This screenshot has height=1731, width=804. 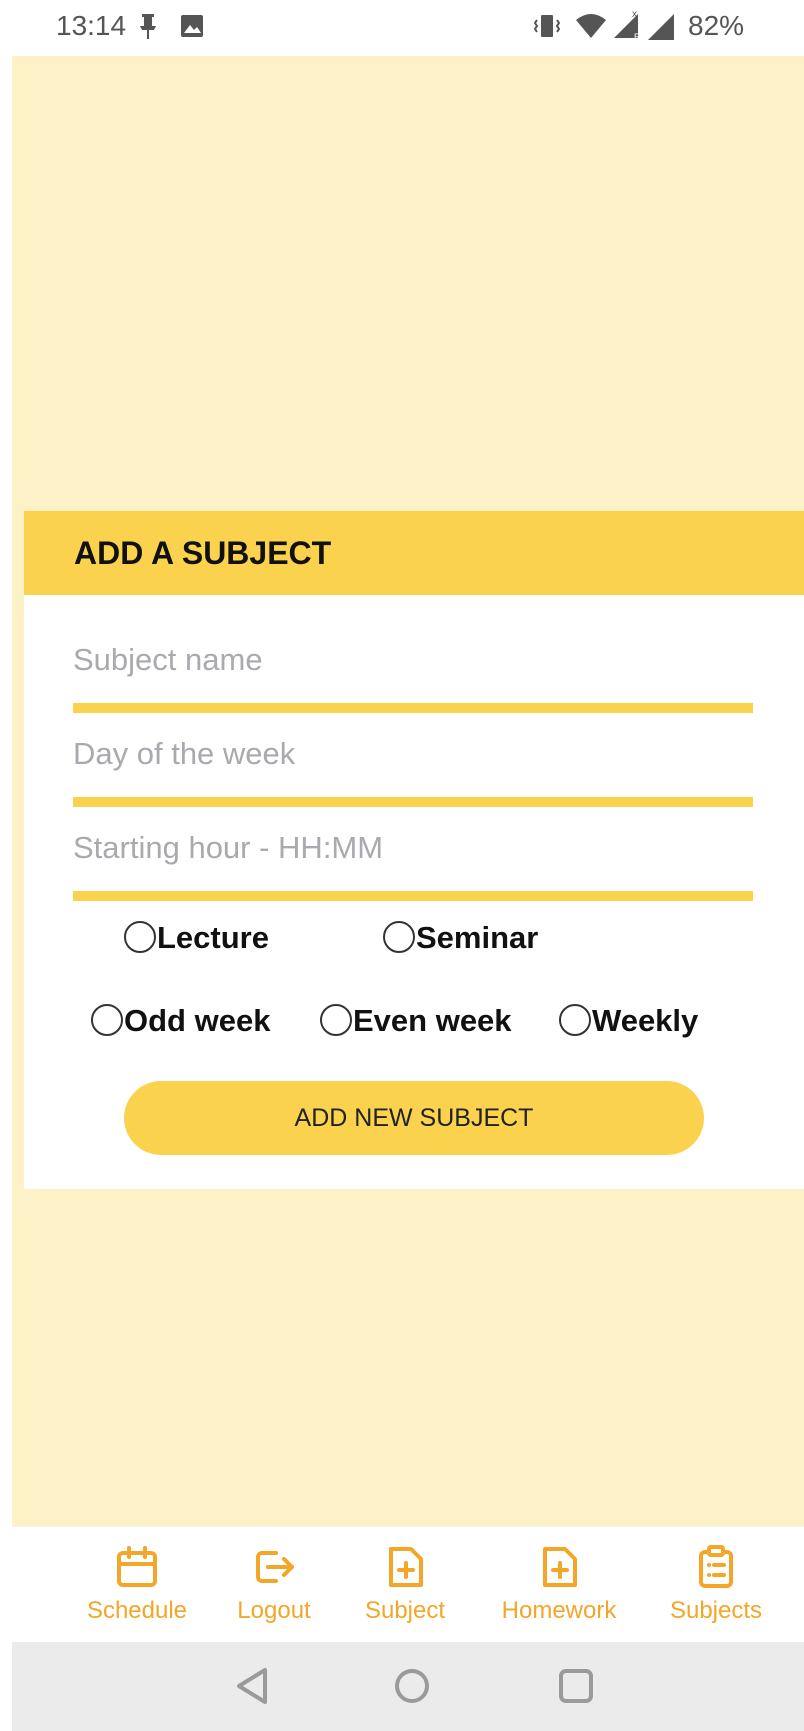 I want to click on subject-name-underline, so click(x=413, y=708).